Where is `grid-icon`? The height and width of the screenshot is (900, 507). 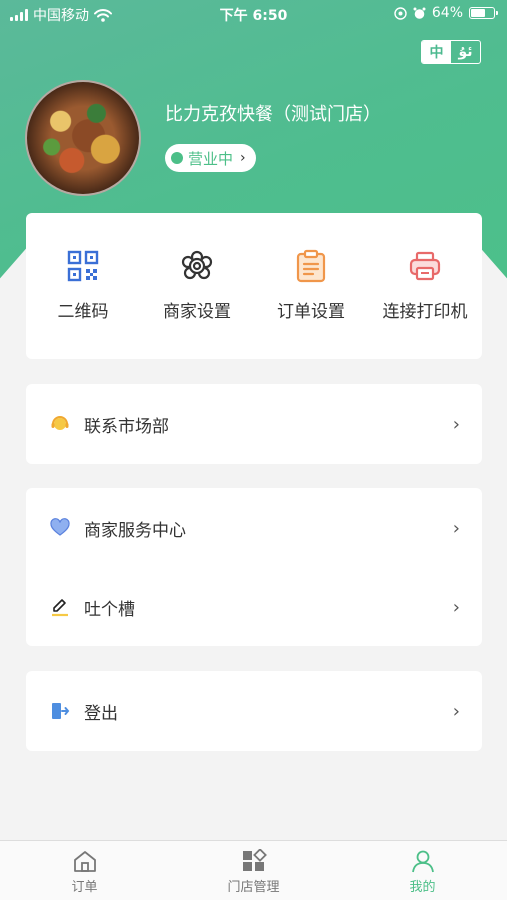 grid-icon is located at coordinates (254, 860).